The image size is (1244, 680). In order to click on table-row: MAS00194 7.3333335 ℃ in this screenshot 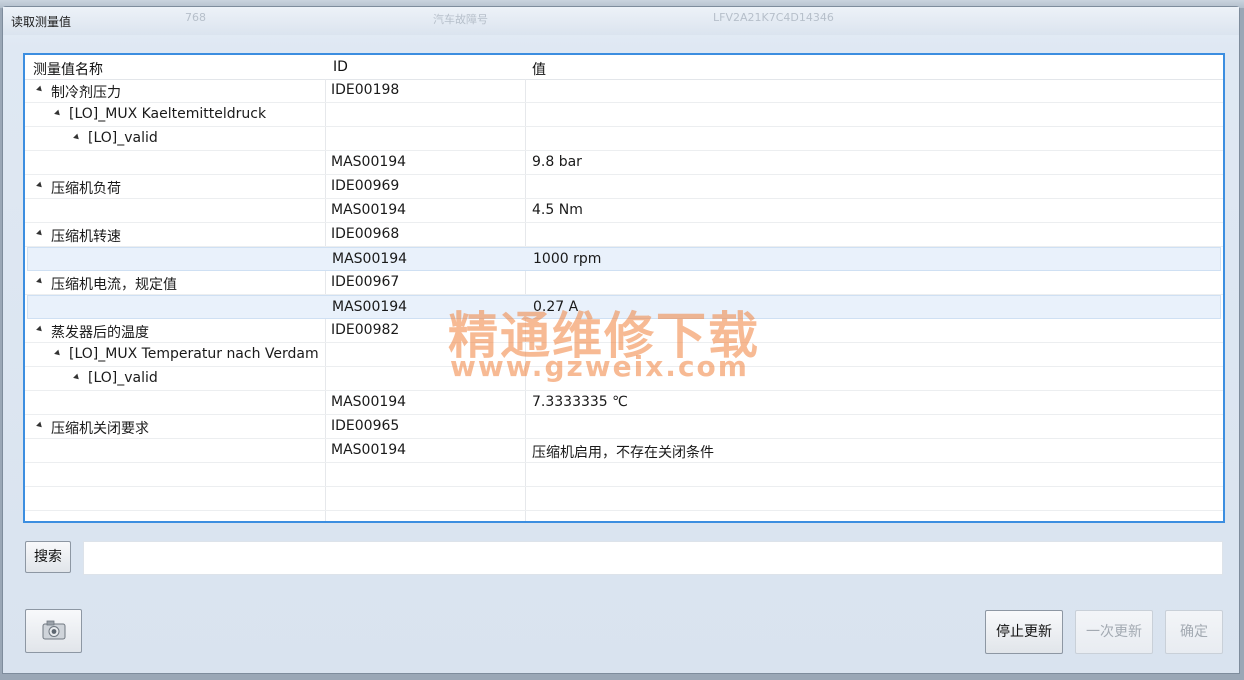, I will do `click(624, 403)`.